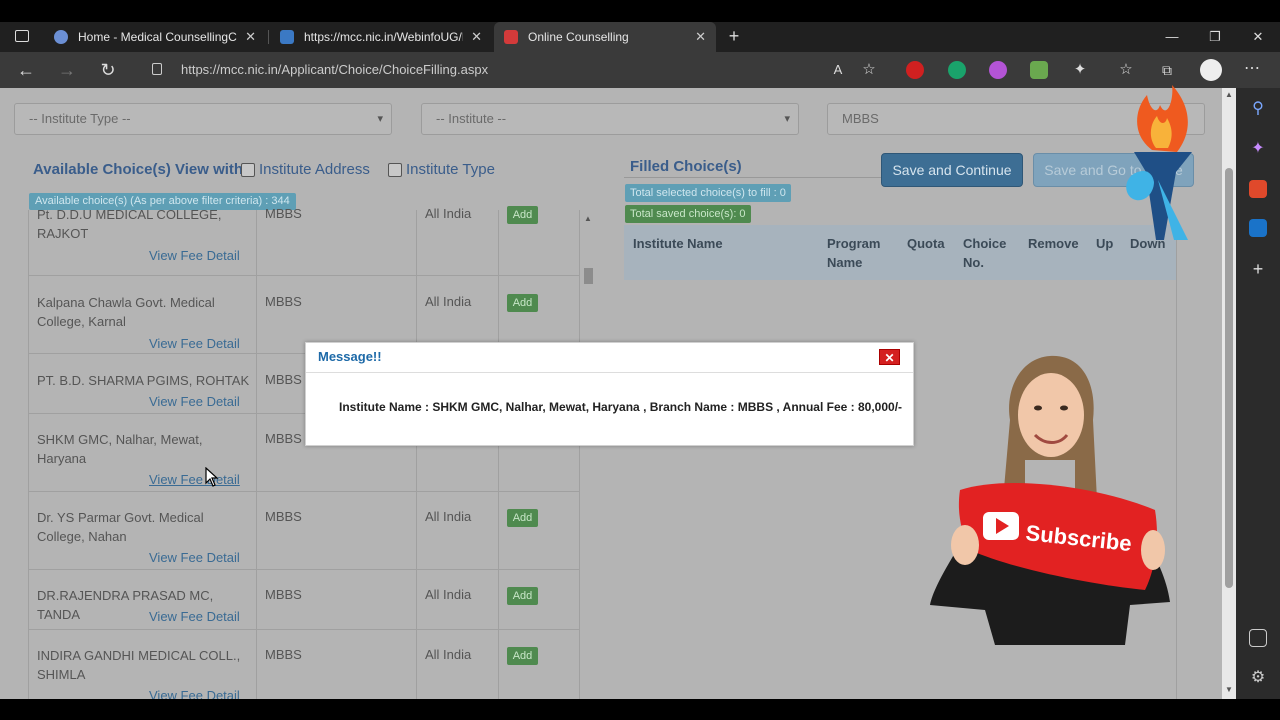 The height and width of the screenshot is (720, 1280). Describe the element at coordinates (915, 70) in the screenshot. I see `extension-red-icon` at that location.